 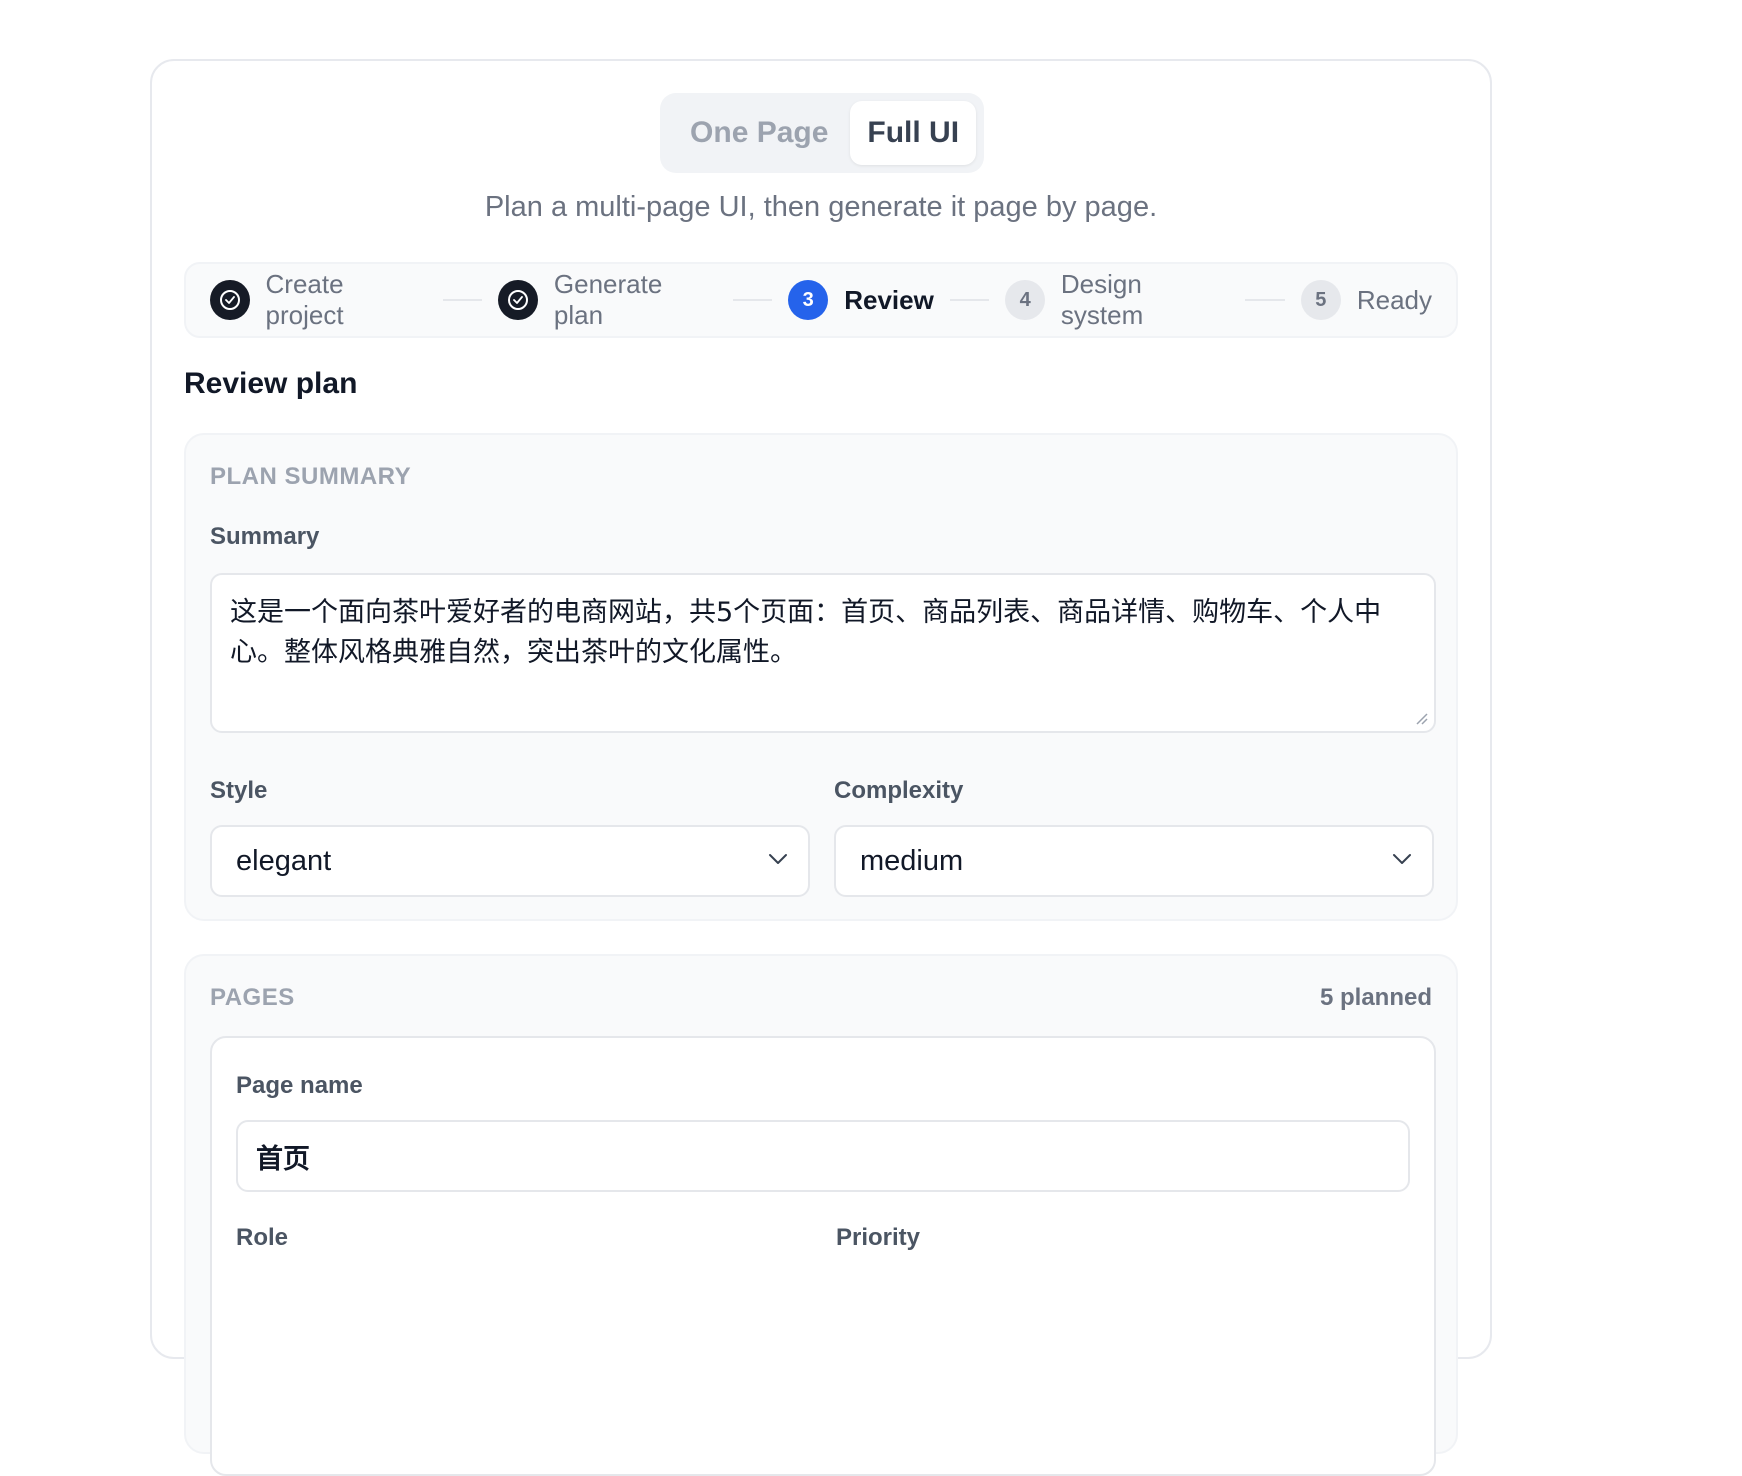 What do you see at coordinates (1320, 300) in the screenshot?
I see `step-number: 5` at bounding box center [1320, 300].